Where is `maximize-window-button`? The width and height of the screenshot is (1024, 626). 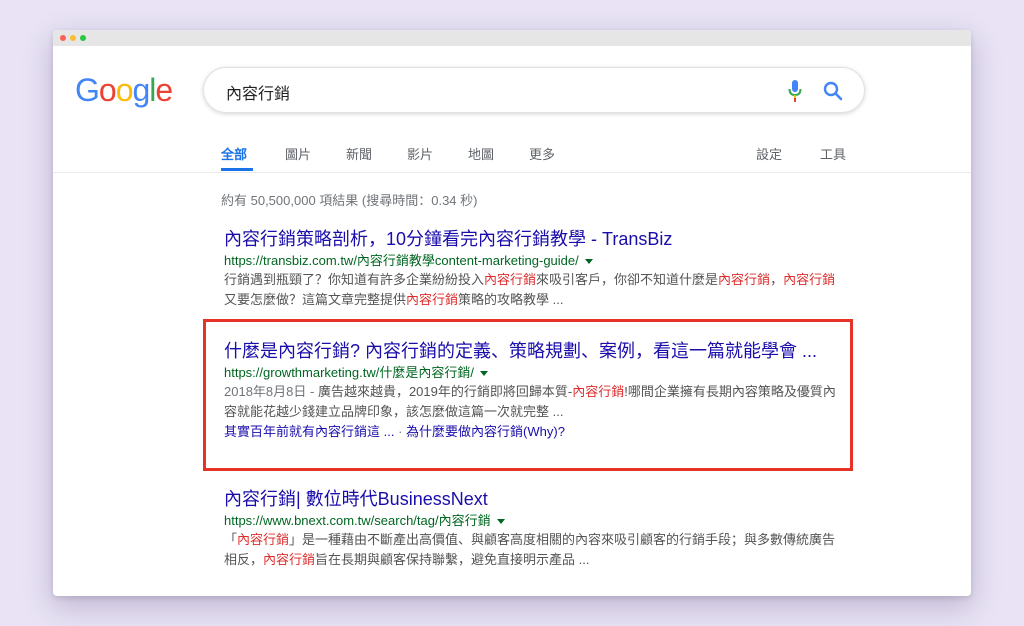 maximize-window-button is located at coordinates (83, 38).